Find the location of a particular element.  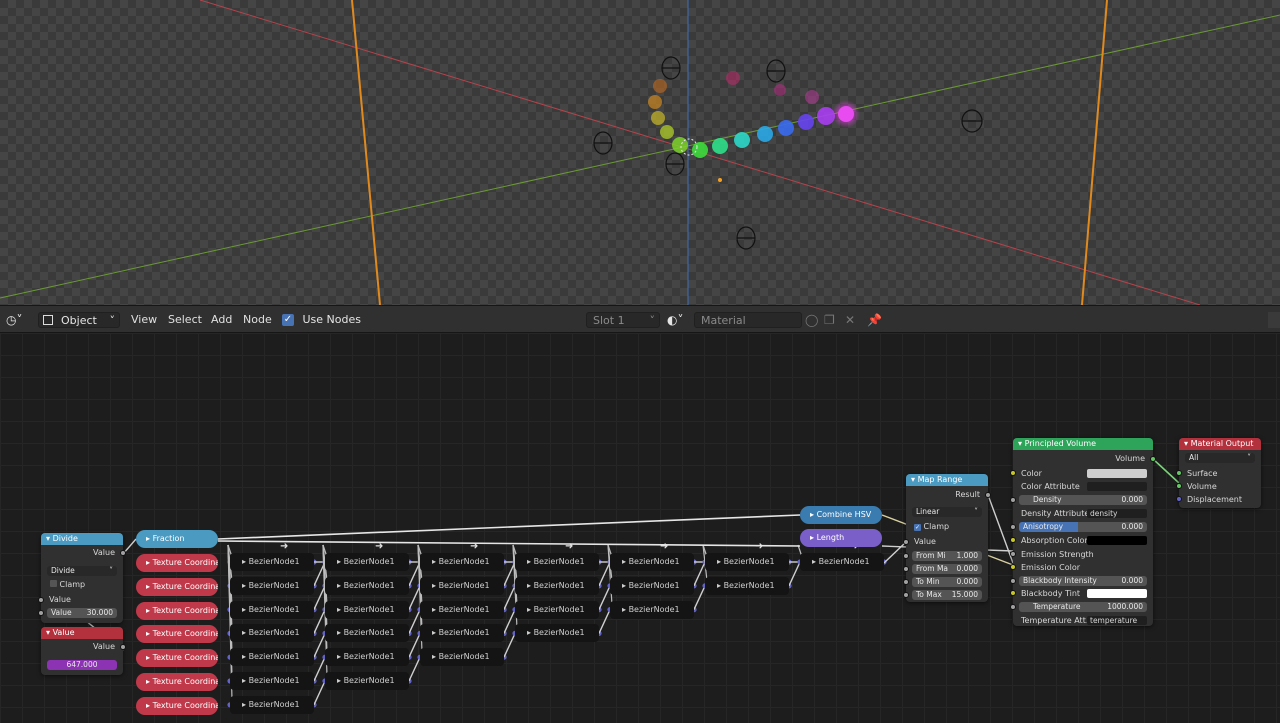

blackbody-intensity-socket is located at coordinates (1013, 581).